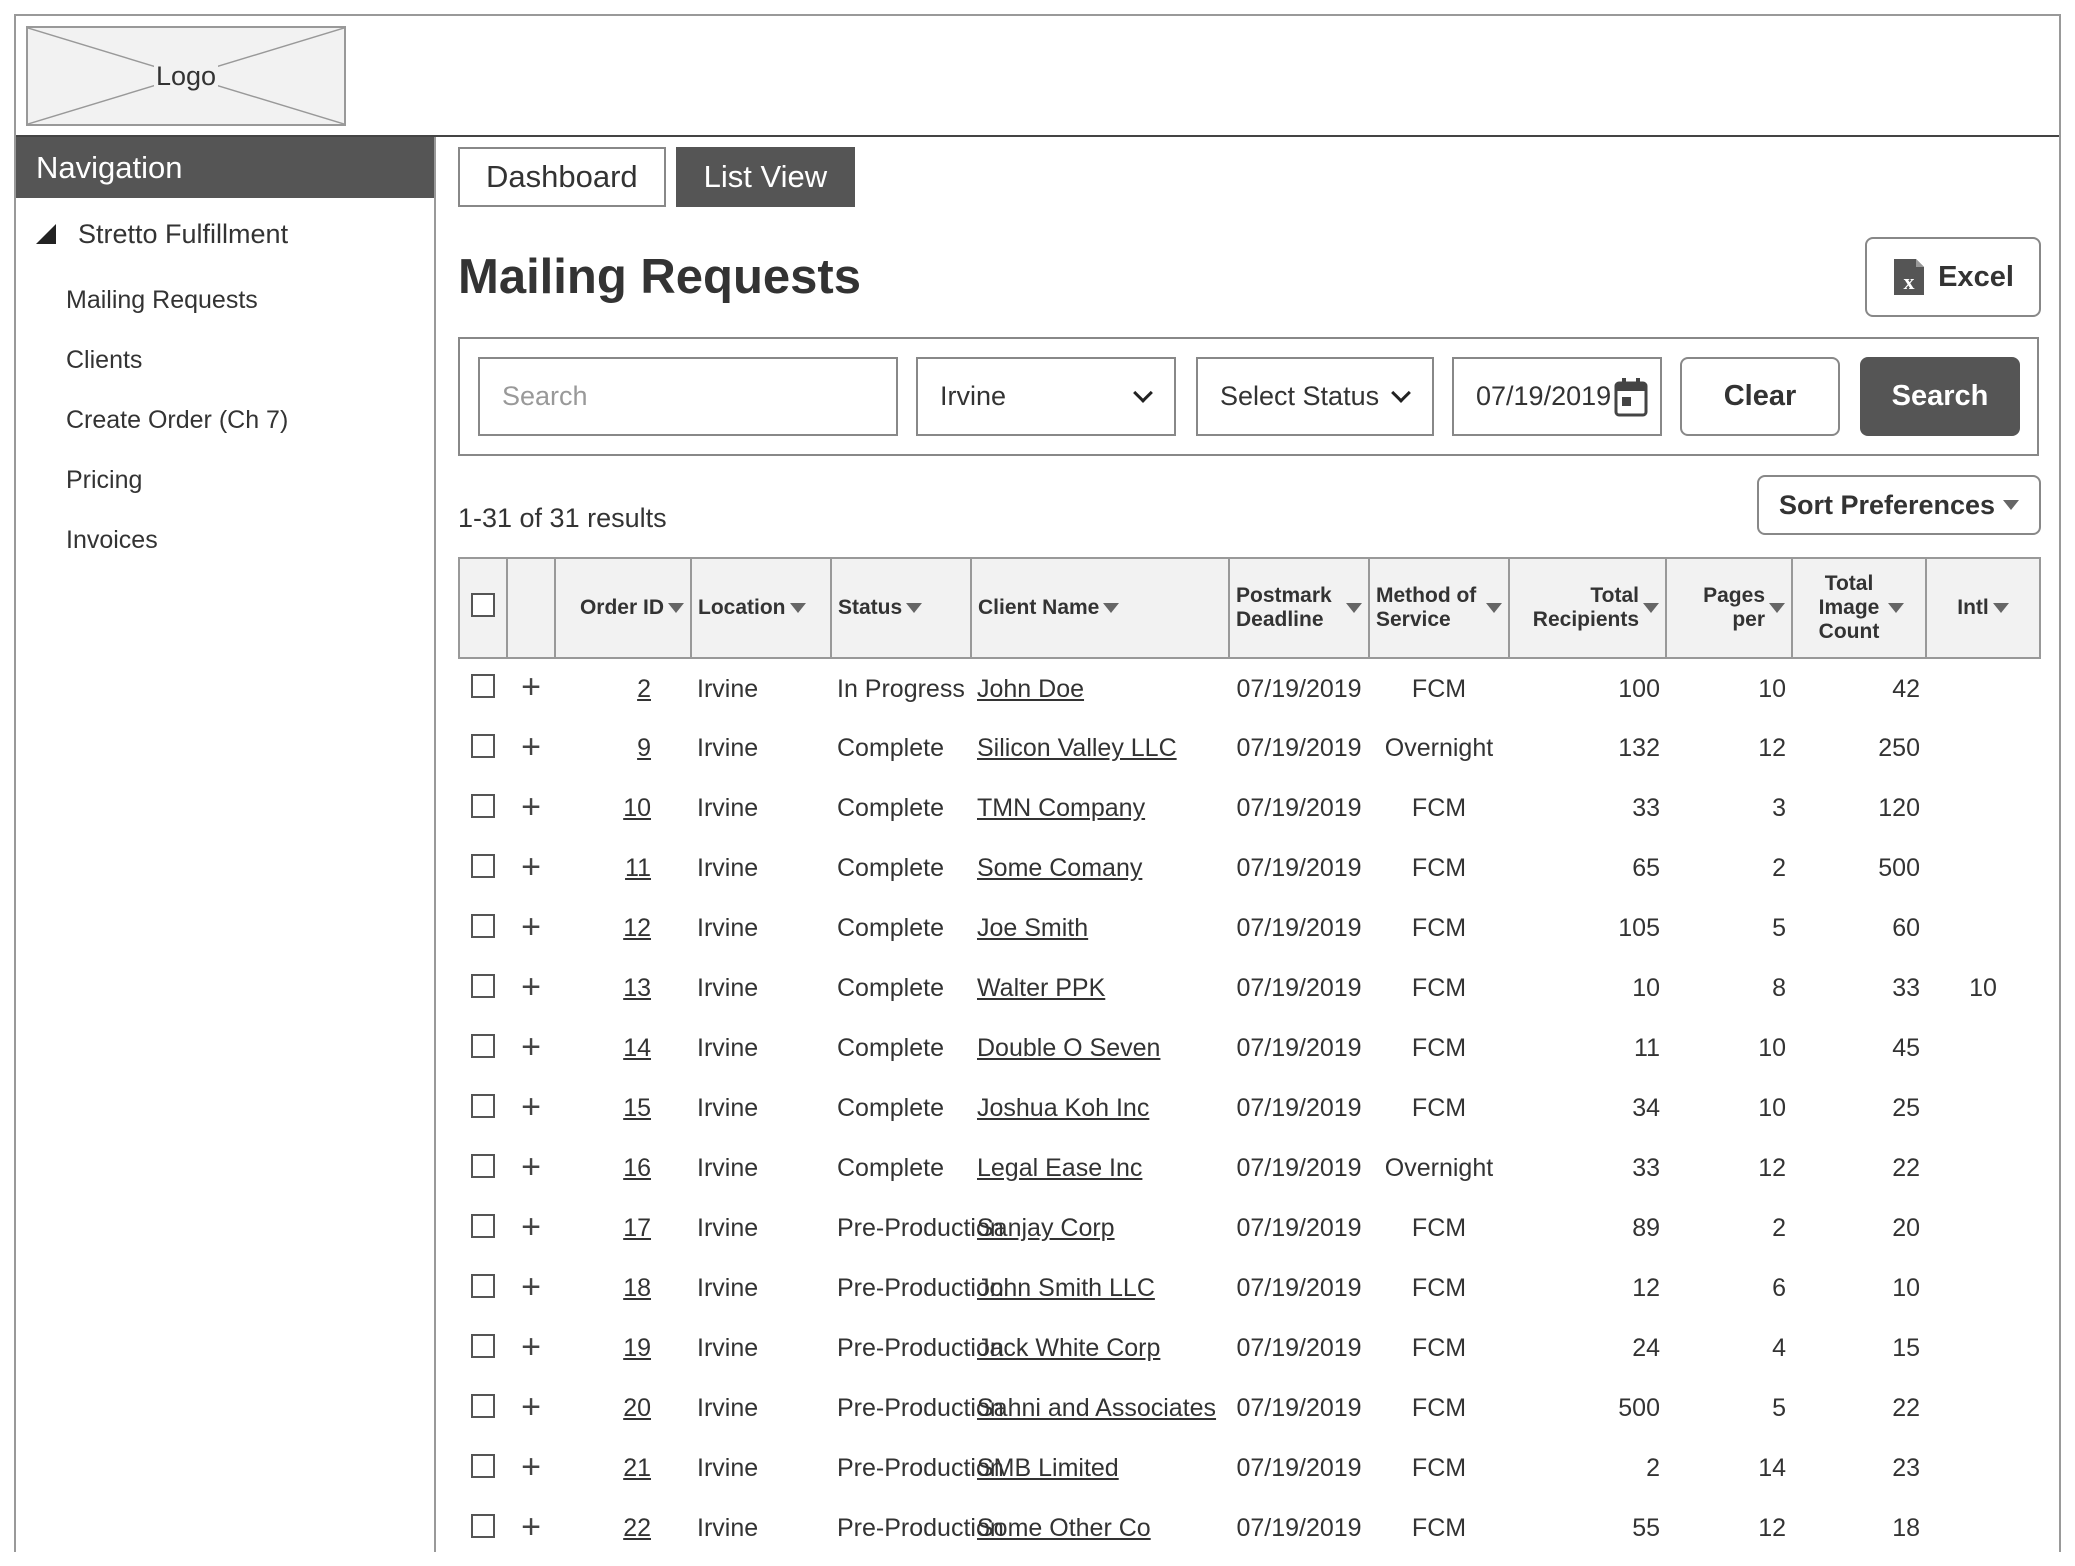 This screenshot has height=1566, width=2075. I want to click on client-name-link: Sanjay Corp, so click(1046, 1228).